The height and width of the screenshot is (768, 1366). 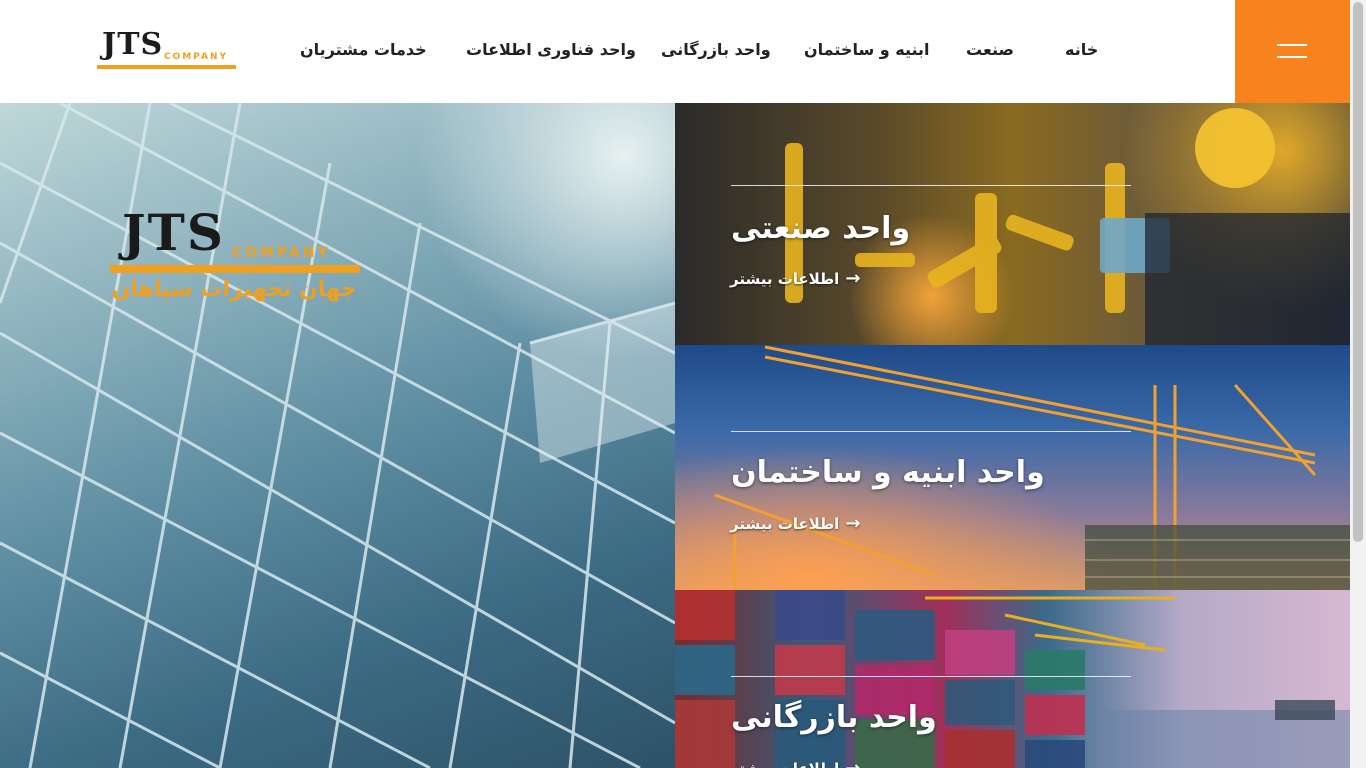 I want to click on logo-sub: COMPANY, so click(x=196, y=57).